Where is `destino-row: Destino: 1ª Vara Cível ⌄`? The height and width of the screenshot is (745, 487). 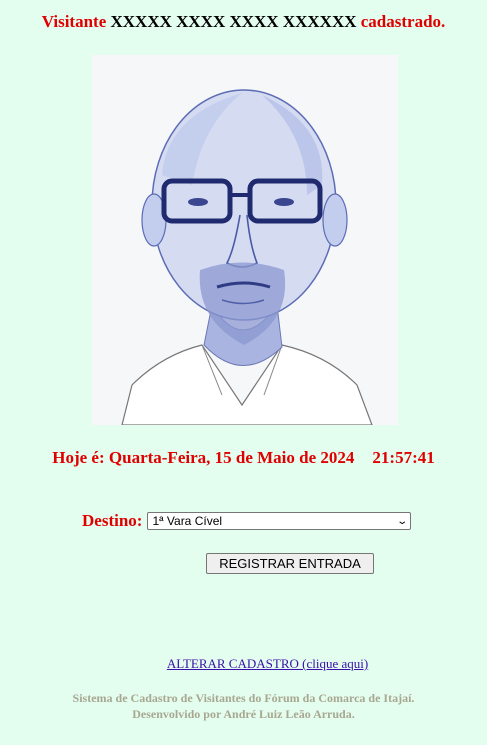 destino-row: Destino: 1ª Vara Cível ⌄ is located at coordinates (247, 521).